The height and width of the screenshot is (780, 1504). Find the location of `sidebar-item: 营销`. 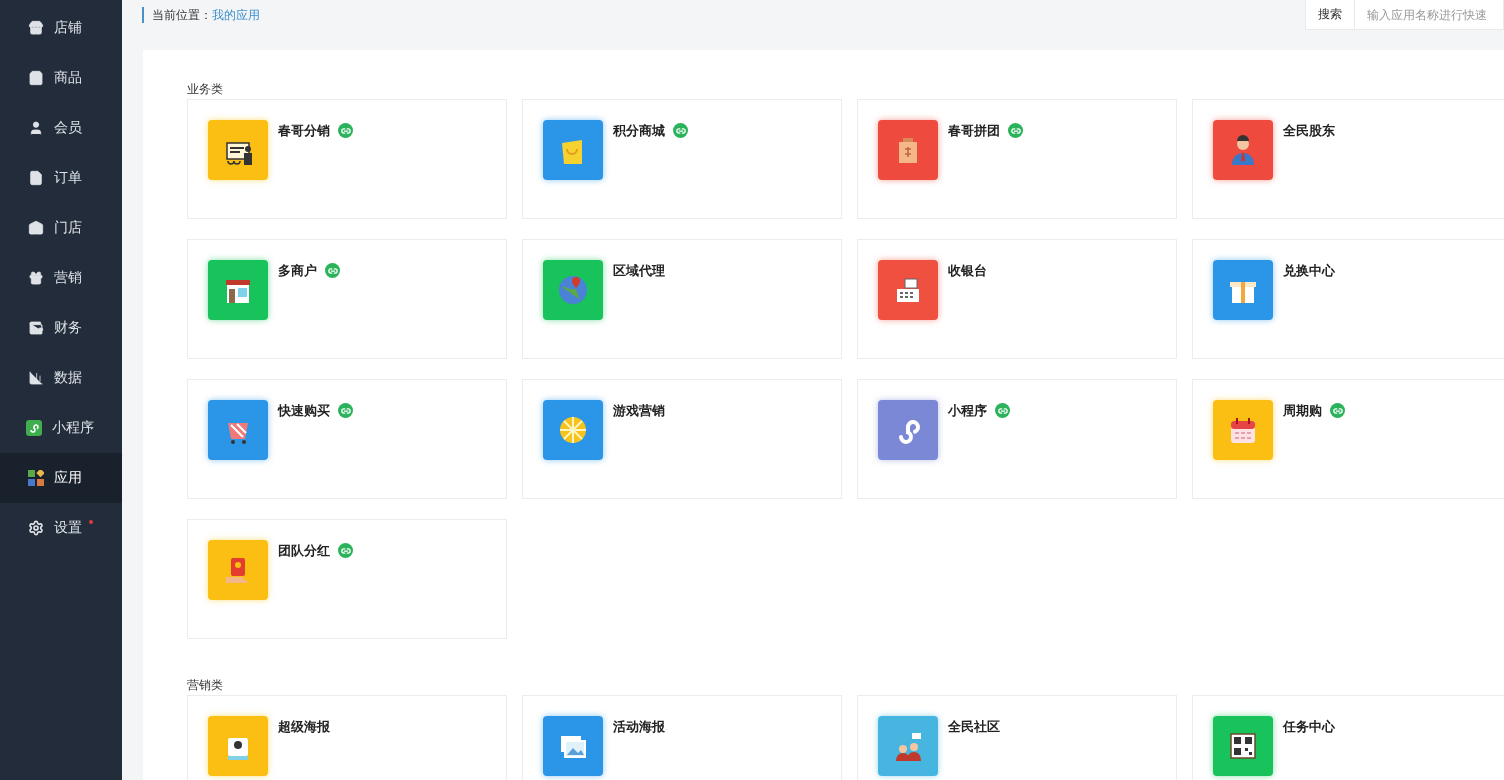

sidebar-item: 营销 is located at coordinates (61, 278).